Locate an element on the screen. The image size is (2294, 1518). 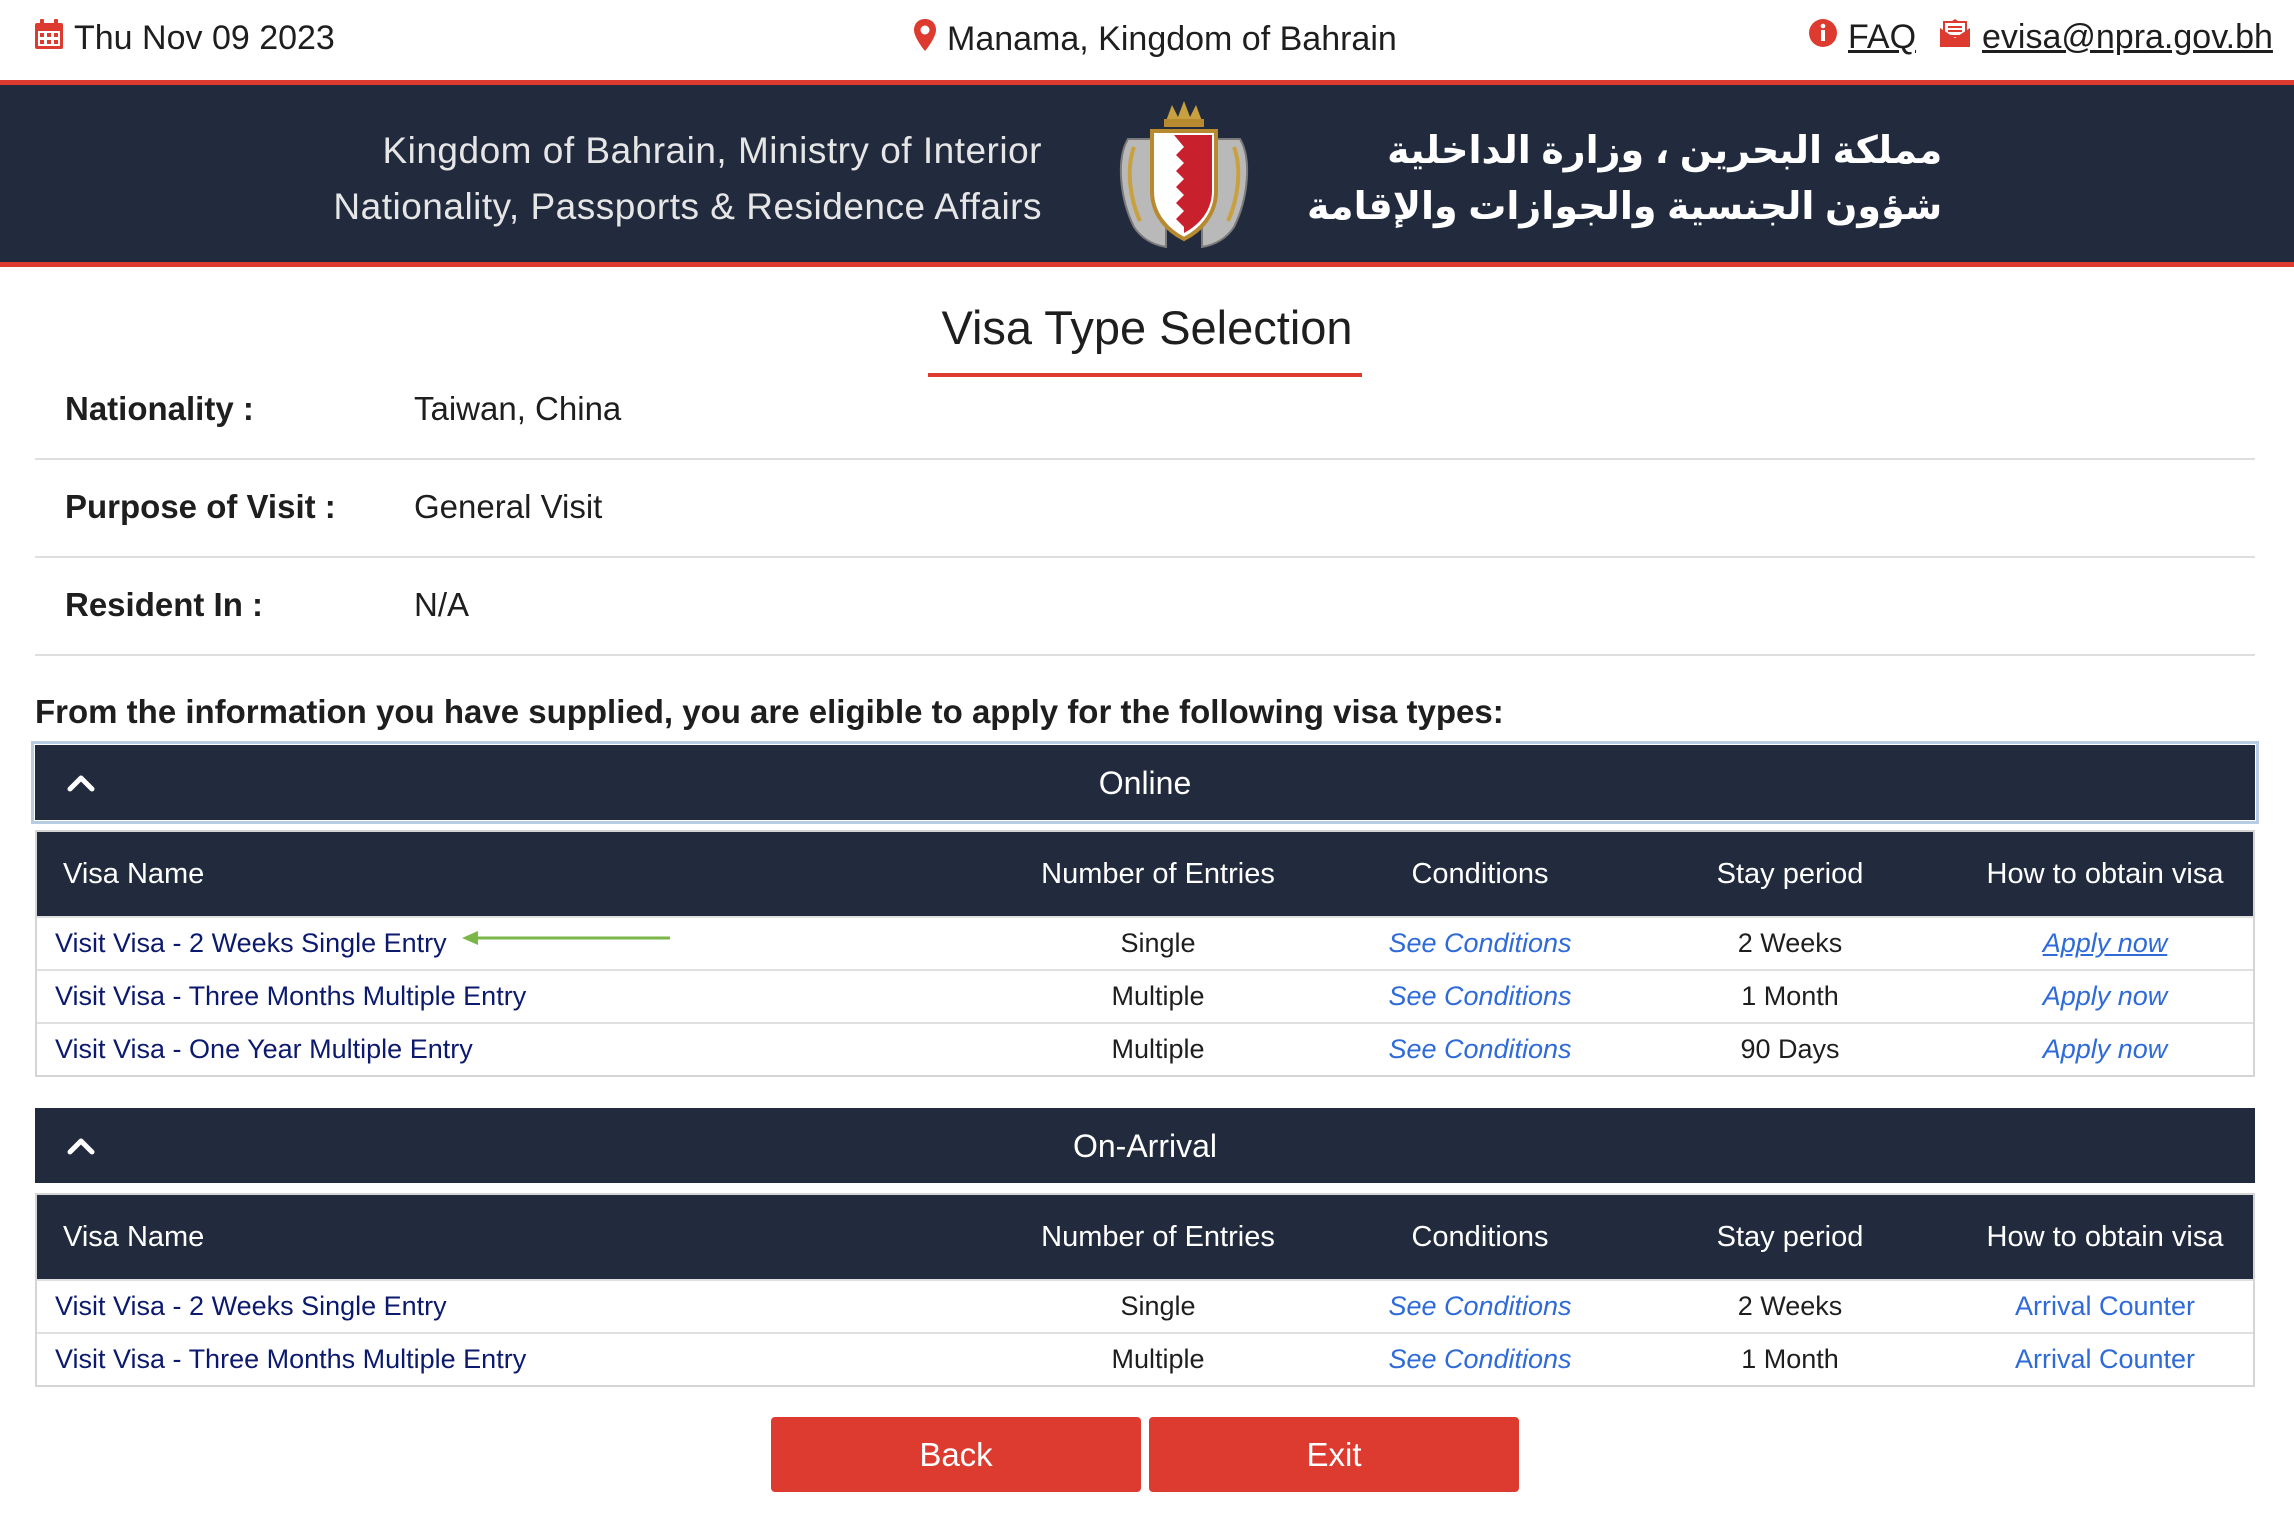
calendar-icon is located at coordinates (49, 38).